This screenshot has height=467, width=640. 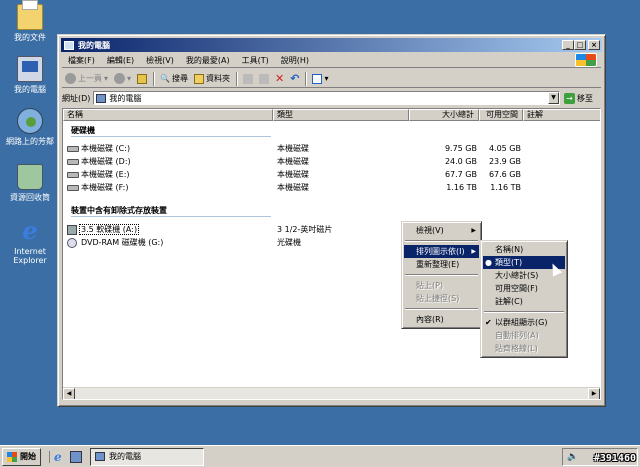 I want to click on desktop-icon-my-documents: 我的文件, so click(x=30, y=21).